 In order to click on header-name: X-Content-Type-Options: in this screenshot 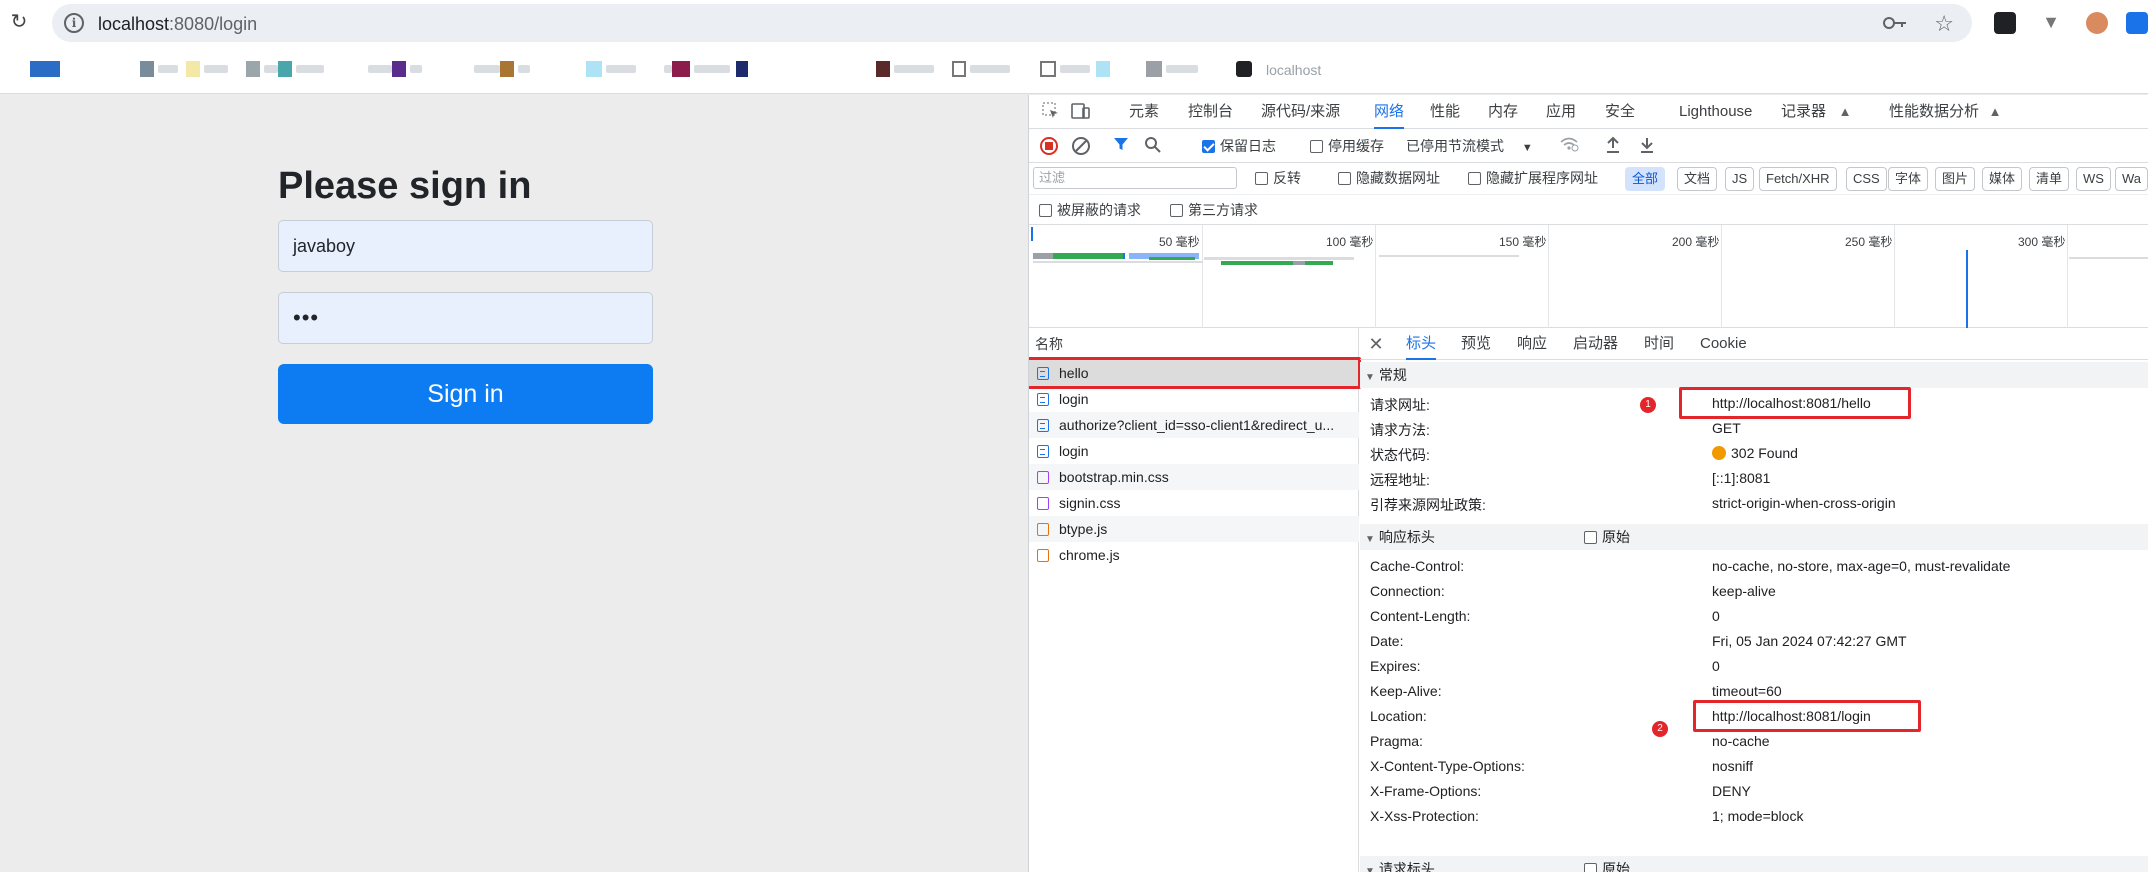, I will do `click(1447, 766)`.